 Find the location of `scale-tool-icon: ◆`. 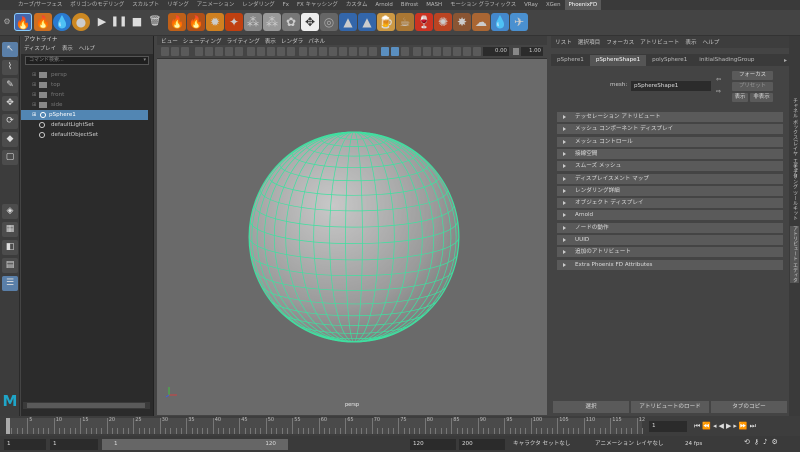

scale-tool-icon: ◆ is located at coordinates (10, 139).